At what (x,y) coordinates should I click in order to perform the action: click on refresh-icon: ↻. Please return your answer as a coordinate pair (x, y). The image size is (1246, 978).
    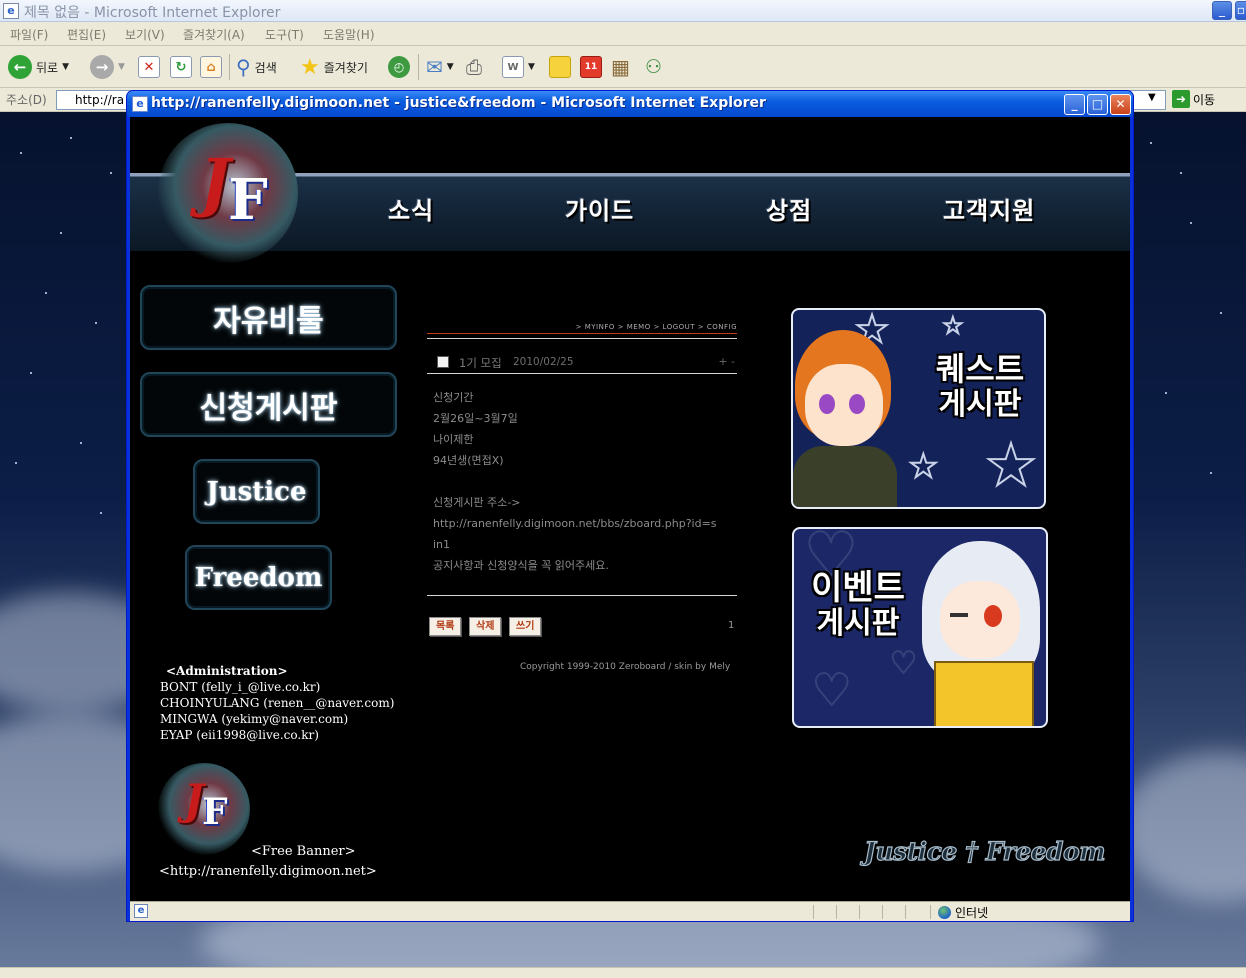
    Looking at the image, I should click on (181, 67).